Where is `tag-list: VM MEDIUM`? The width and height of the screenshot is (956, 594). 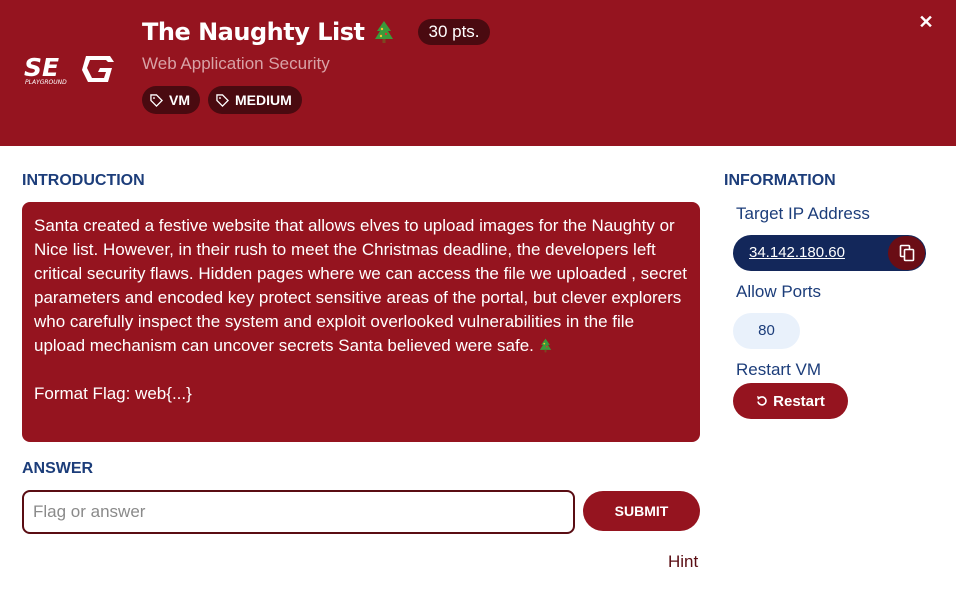
tag-list: VM MEDIUM is located at coordinates (222, 100).